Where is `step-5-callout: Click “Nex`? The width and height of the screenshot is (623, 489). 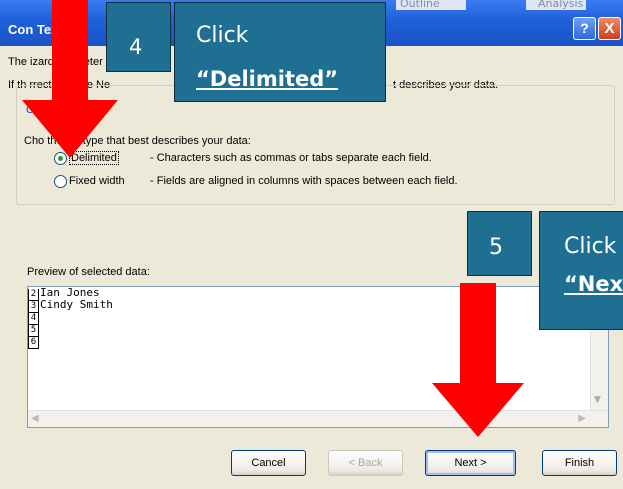
step-5-callout: Click “Nex is located at coordinates (581, 270).